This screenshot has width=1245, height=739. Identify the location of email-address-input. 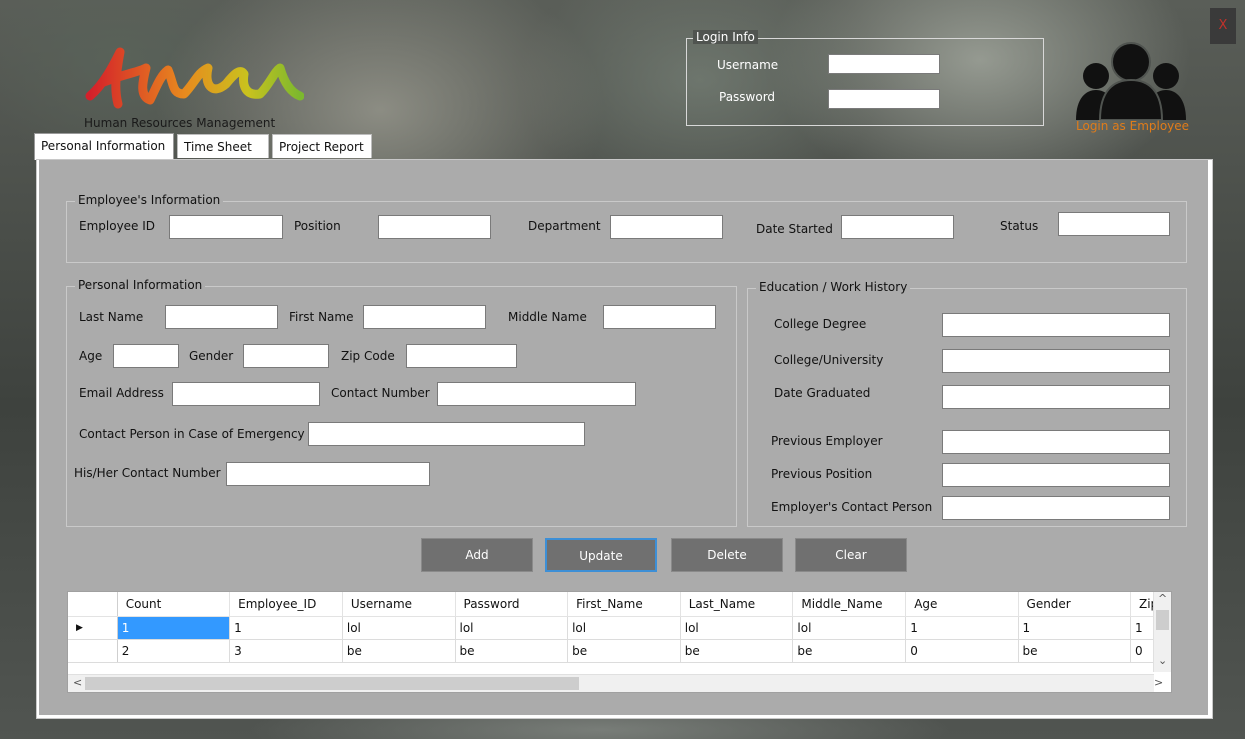
(246, 394).